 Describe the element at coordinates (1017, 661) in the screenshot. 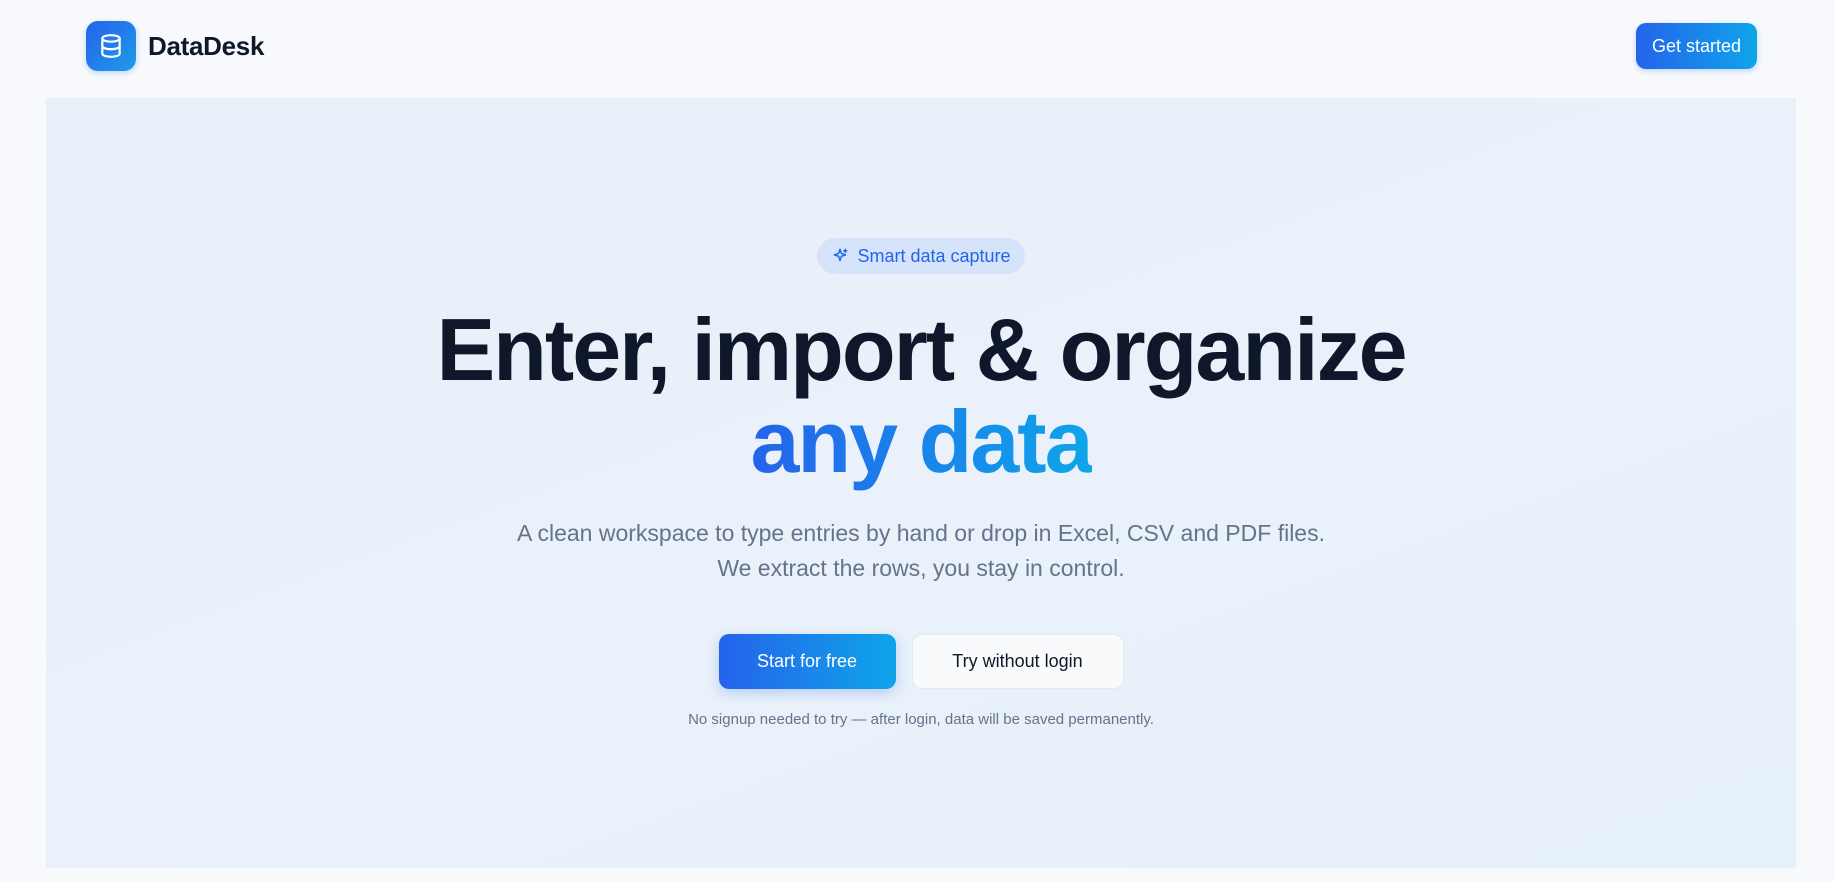

I see `try-without-login-button: Try without login` at that location.